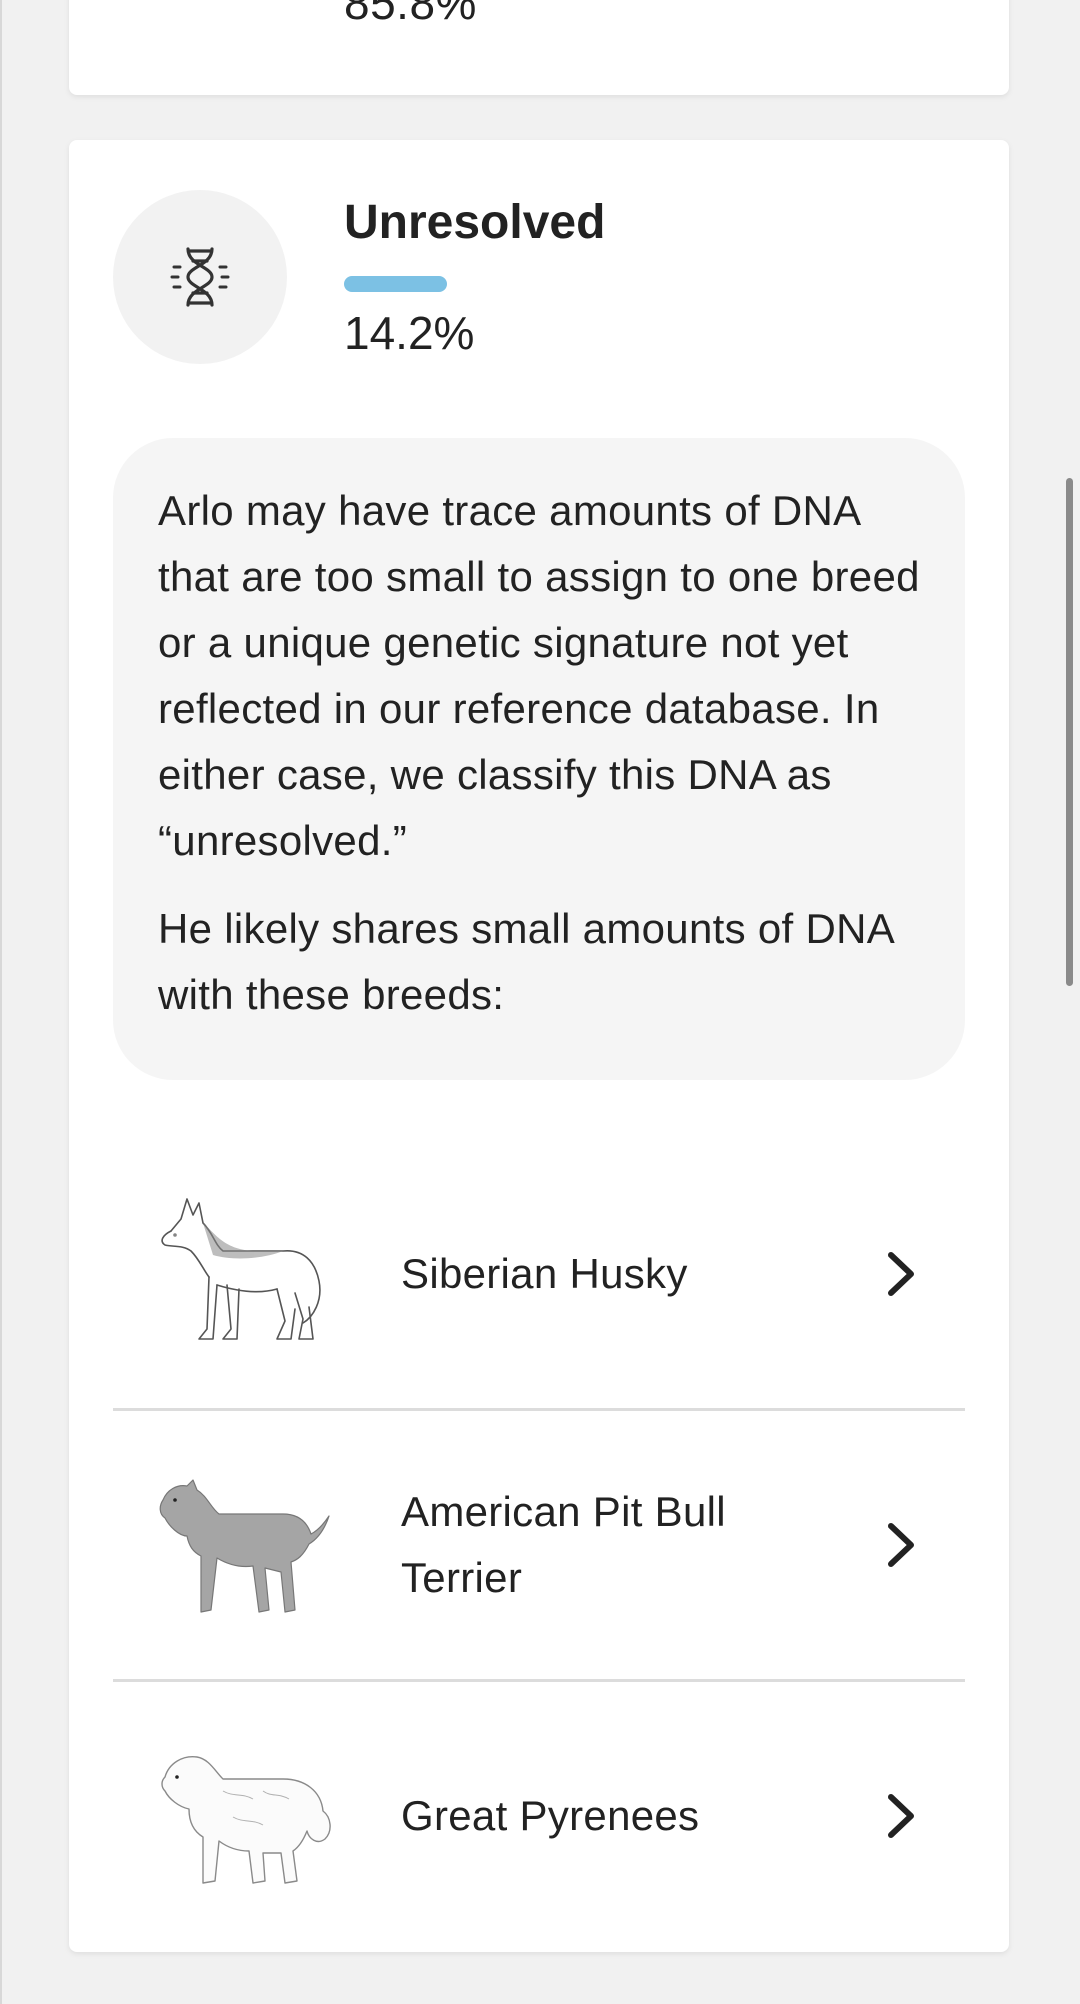 This screenshot has width=1080, height=2004. I want to click on page-edge, so click(1, 1002).